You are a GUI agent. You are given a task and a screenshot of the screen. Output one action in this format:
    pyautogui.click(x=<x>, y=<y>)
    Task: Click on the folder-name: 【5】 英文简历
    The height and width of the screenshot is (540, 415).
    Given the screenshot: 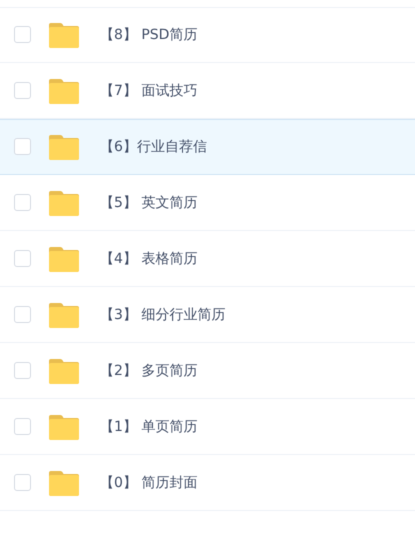 What is the action you would take?
    pyautogui.click(x=149, y=203)
    